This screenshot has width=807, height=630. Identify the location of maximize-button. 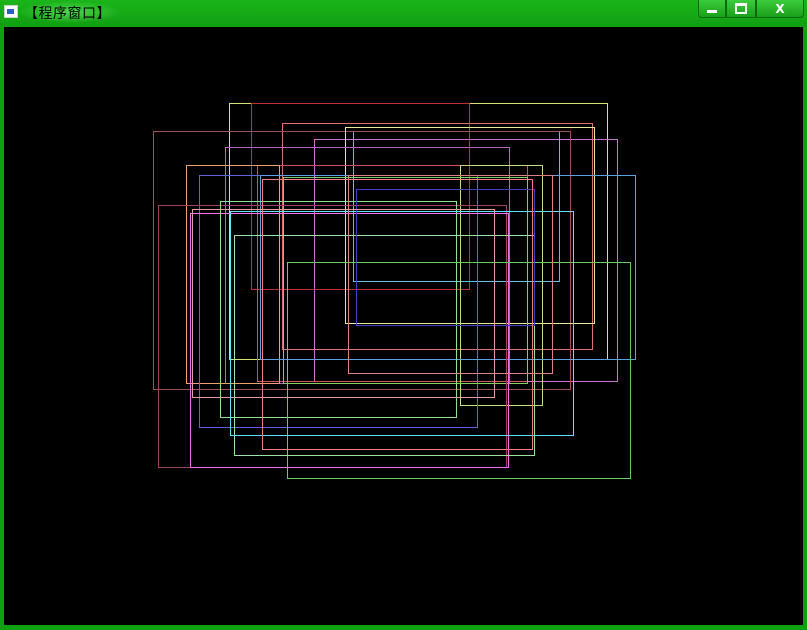
(741, 9).